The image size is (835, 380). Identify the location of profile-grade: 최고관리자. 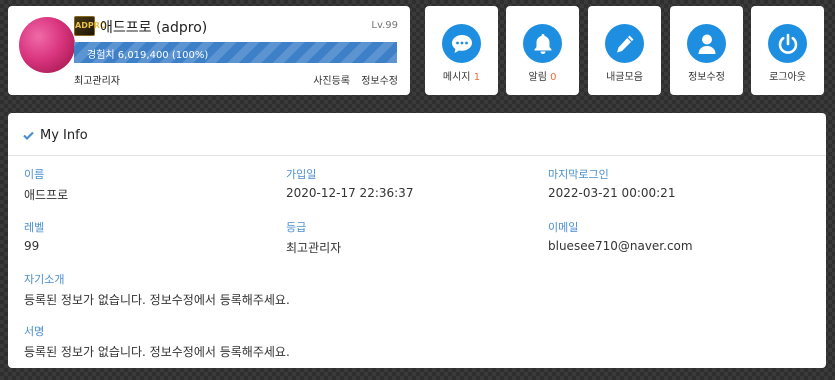
(97, 81).